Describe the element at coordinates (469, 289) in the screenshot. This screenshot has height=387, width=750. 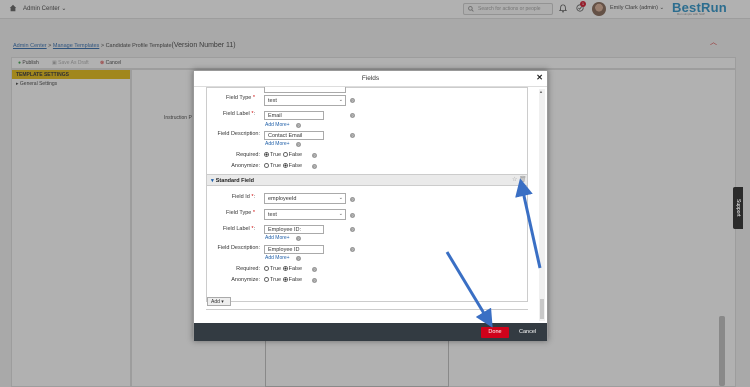
I see `arrow-to-done-button` at that location.